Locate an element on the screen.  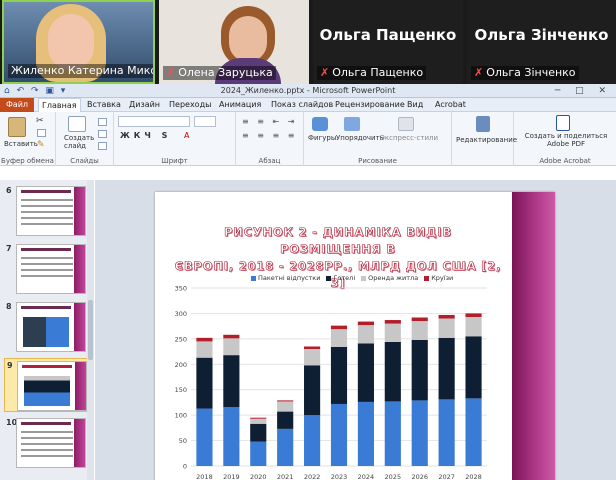
window-controls: ─ □ ✕ is located at coordinates (583, 91).